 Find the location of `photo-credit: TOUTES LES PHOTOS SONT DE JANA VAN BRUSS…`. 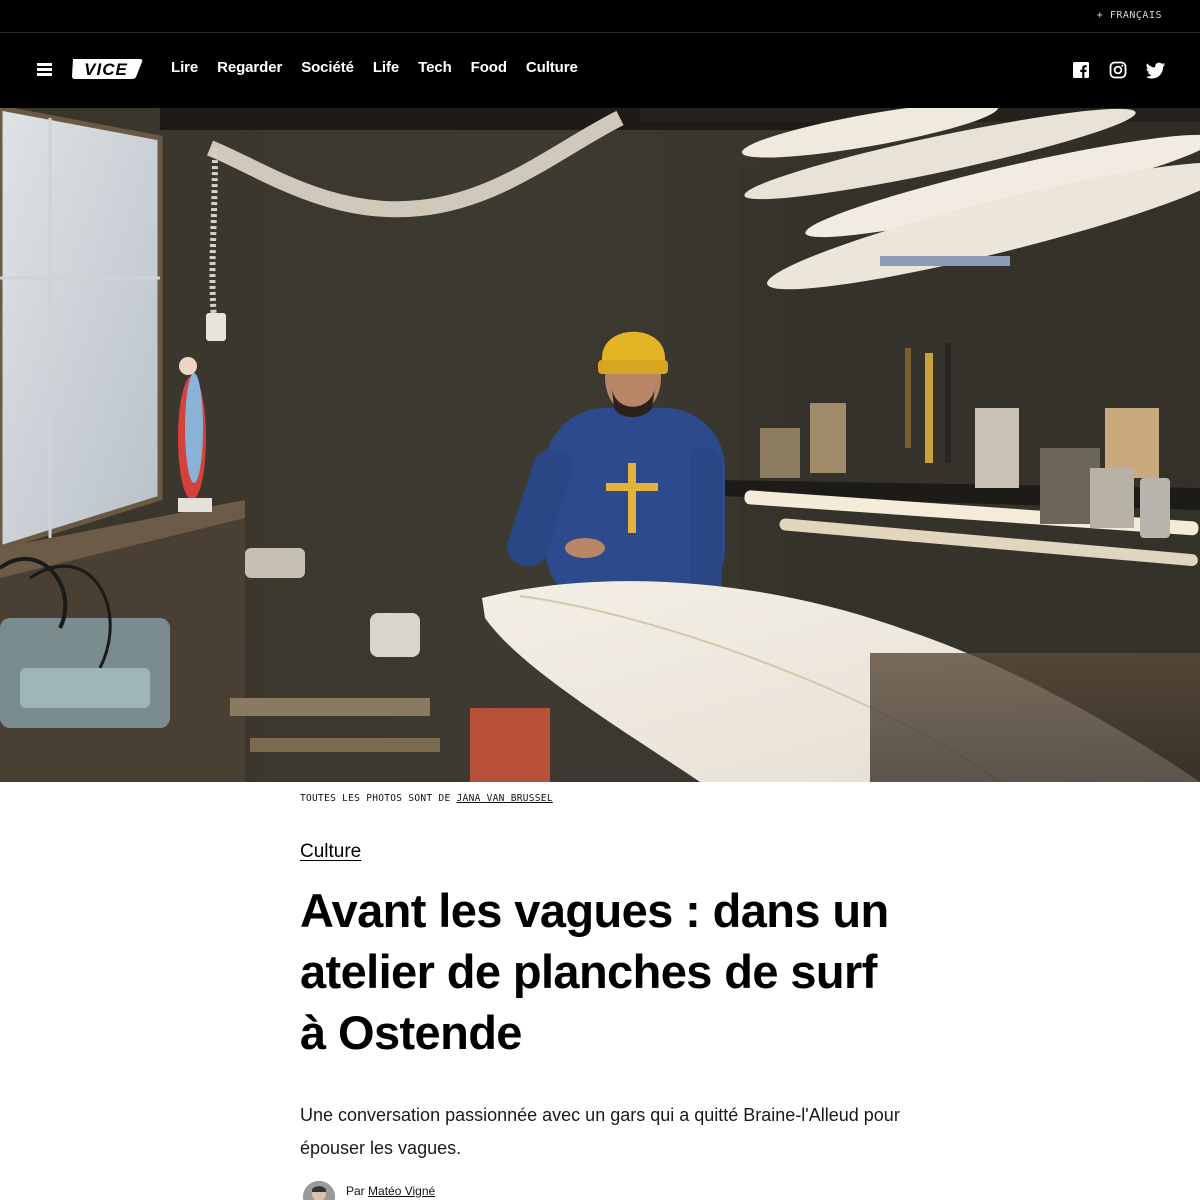

photo-credit: TOUTES LES PHOTOS SONT DE JANA VAN BRUSS… is located at coordinates (426, 798).